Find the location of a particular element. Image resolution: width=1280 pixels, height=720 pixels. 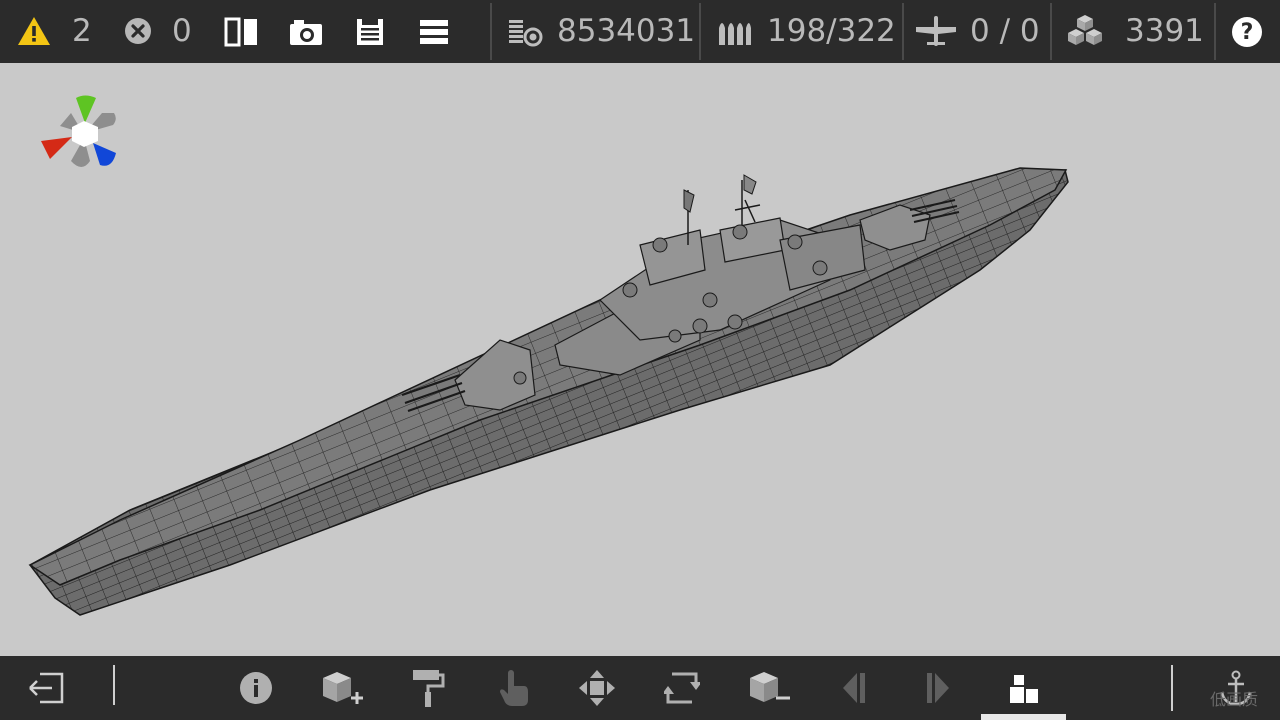

help-button: ? is located at coordinates (1247, 32).